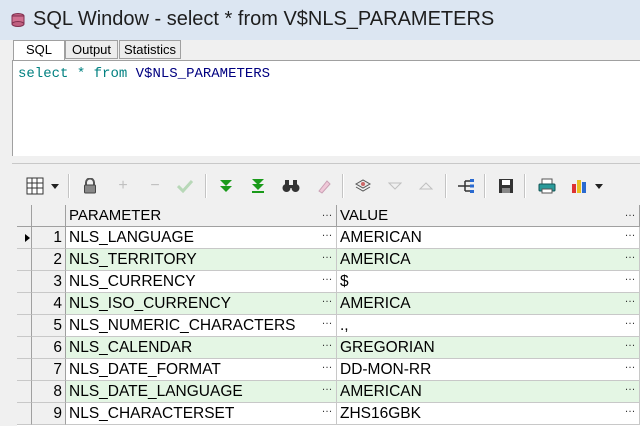  Describe the element at coordinates (132, 281) in the screenshot. I see `parameter-cell-text: NLS_CURRENCY` at that location.